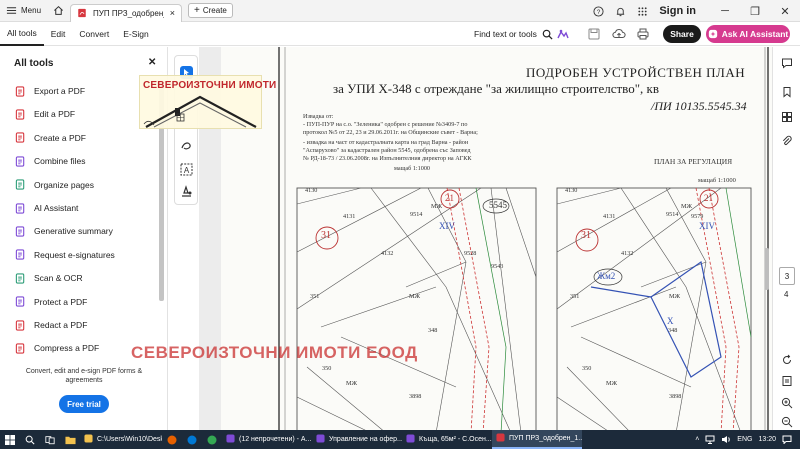 The image size is (800, 449). Describe the element at coordinates (22, 34) in the screenshot. I see `tab-all-tools: All tools` at that location.